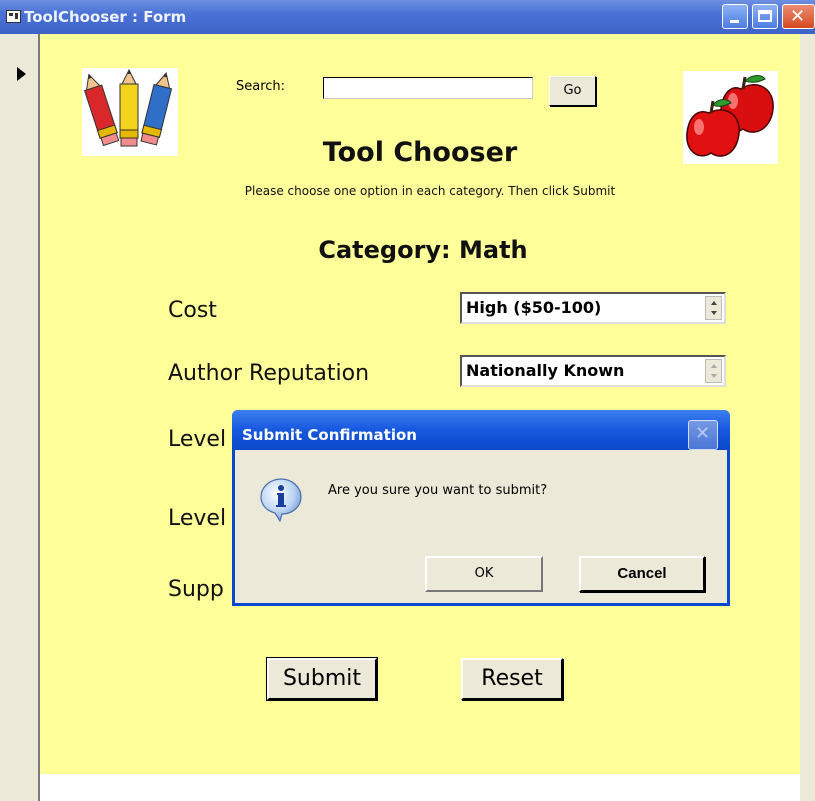  What do you see at coordinates (481, 430) in the screenshot?
I see `dialog-titlebar: Submit Confirmation` at bounding box center [481, 430].